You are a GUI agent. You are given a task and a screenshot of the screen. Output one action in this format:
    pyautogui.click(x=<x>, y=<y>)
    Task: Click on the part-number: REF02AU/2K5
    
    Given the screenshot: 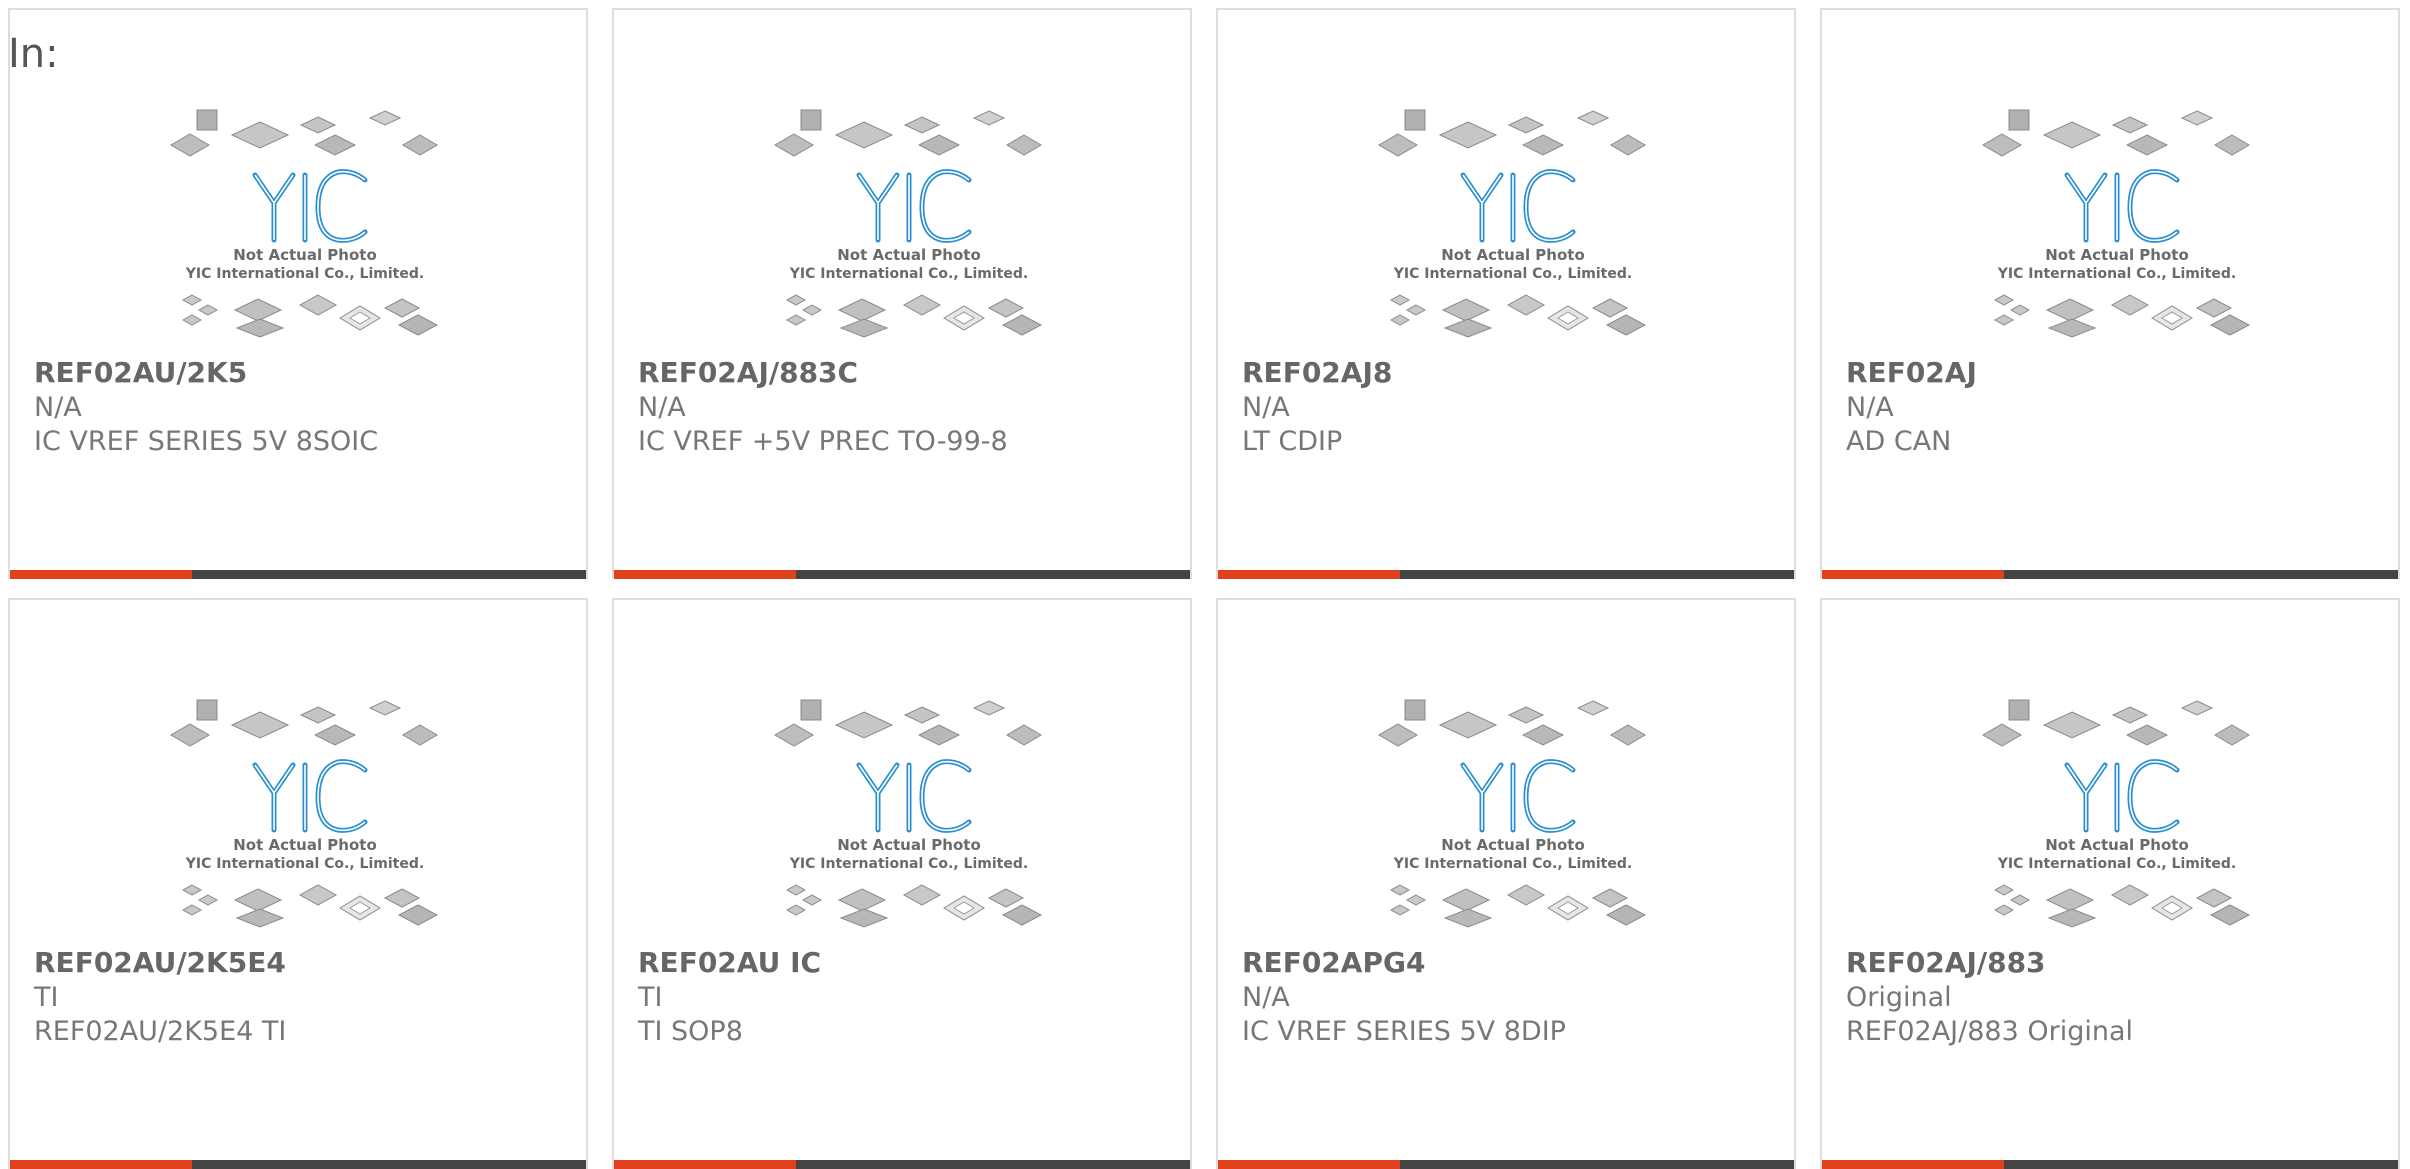 What is the action you would take?
    pyautogui.click(x=140, y=372)
    